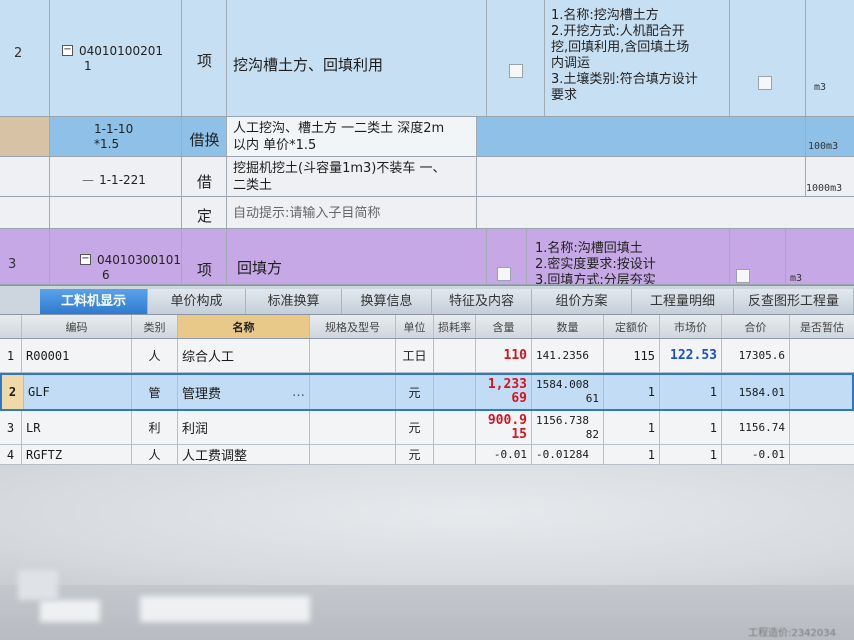 This screenshot has width=854, height=640. I want to click on code-cell, so click(116, 212).